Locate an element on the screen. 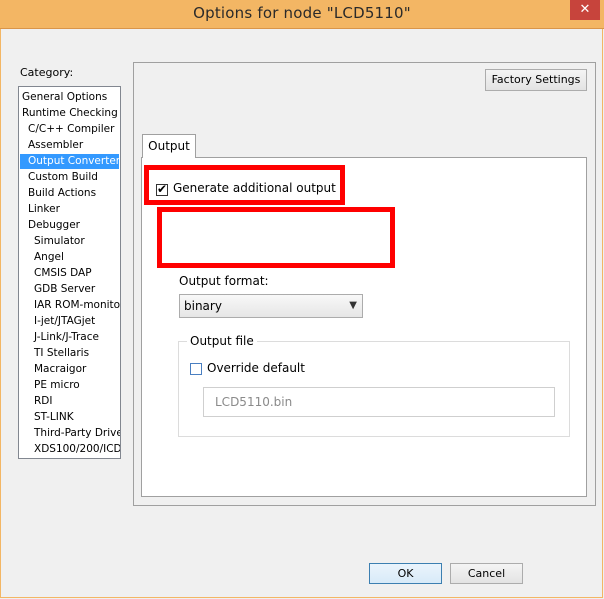  override-default-checkbox is located at coordinates (196, 369).